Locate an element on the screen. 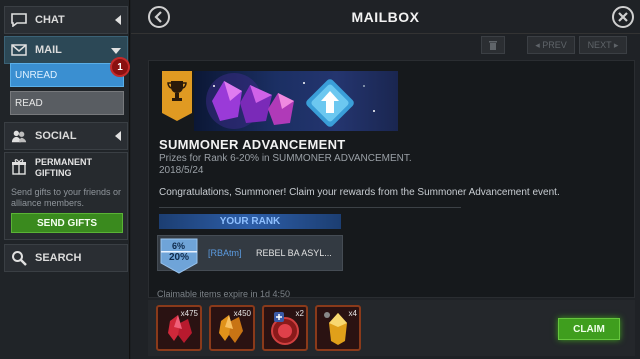  header-bar: MAILBOX is located at coordinates (385, 17).